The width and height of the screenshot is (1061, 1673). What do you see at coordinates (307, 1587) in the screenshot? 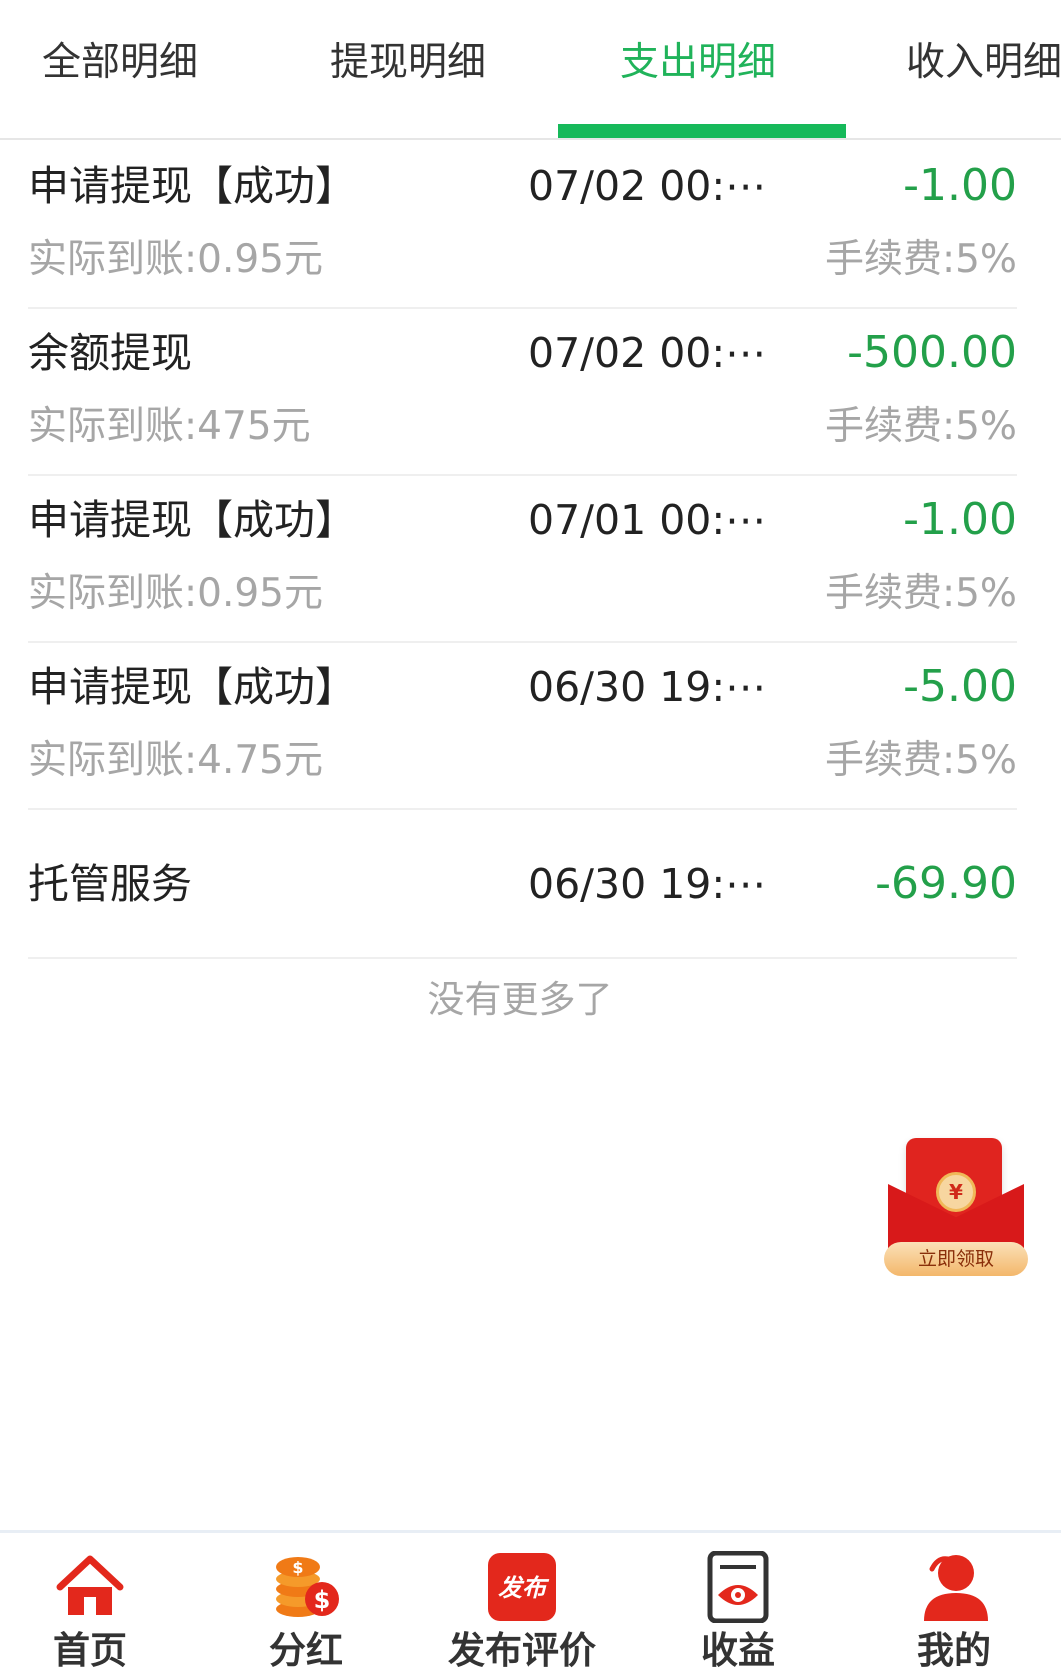
I see `coins-icon: $ $` at bounding box center [307, 1587].